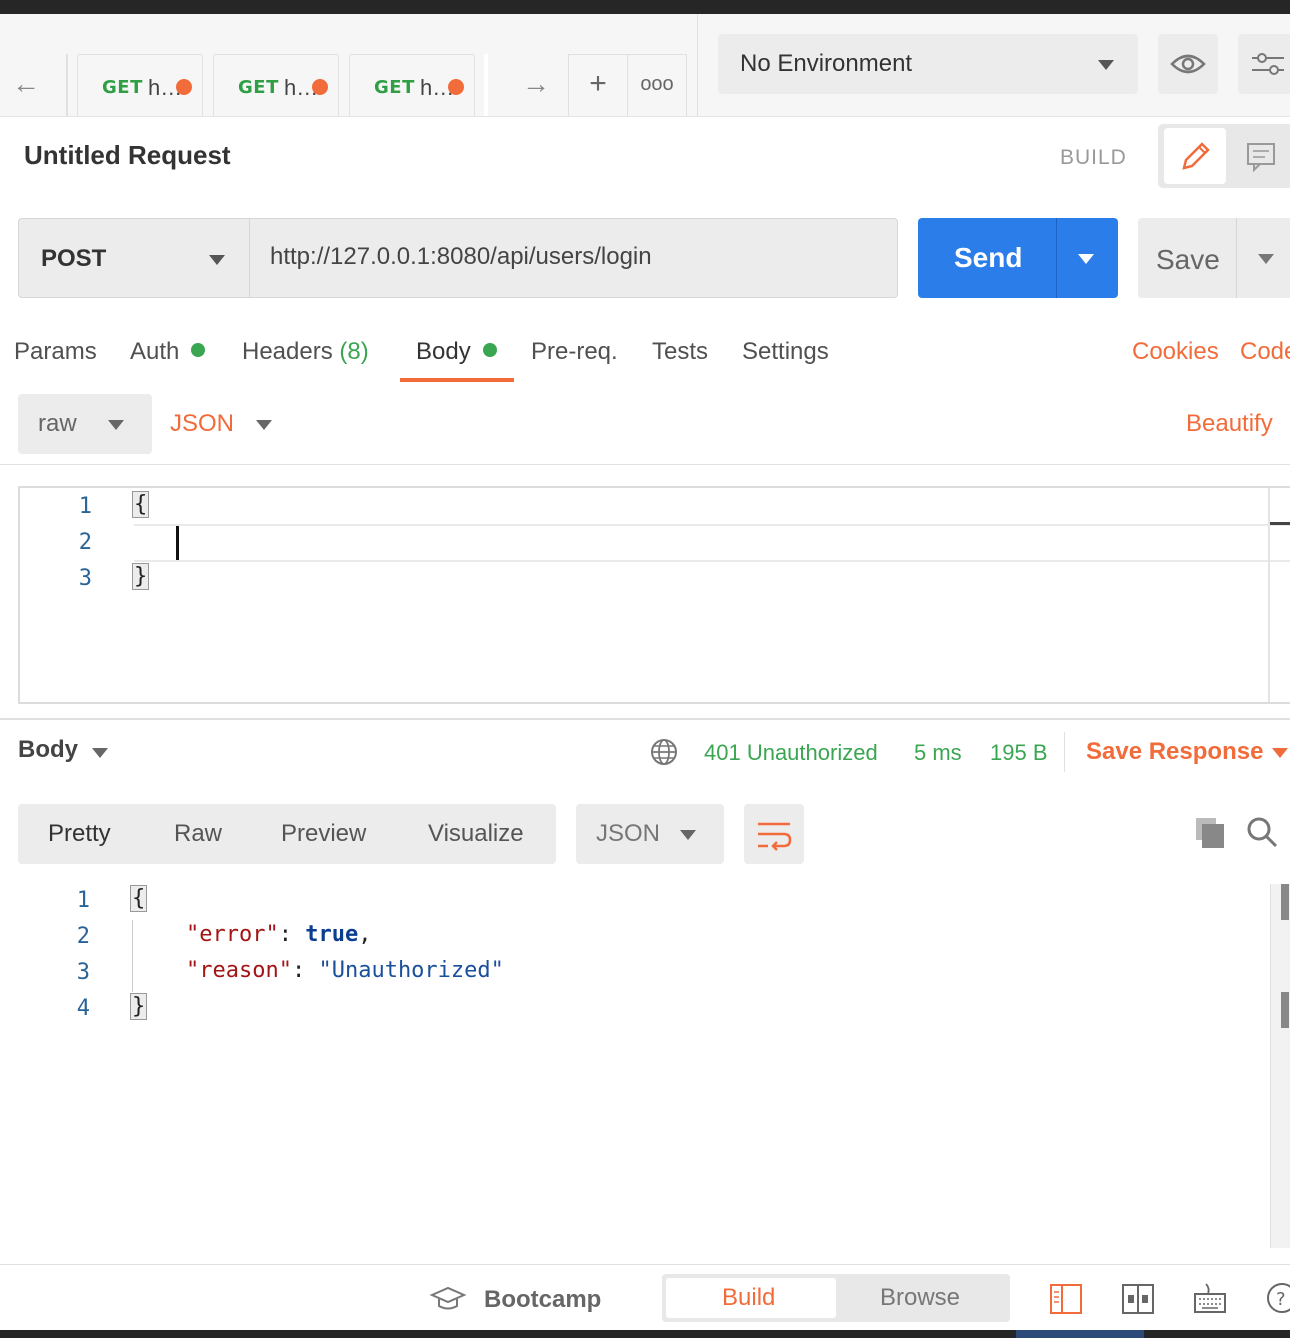 Image resolution: width=1290 pixels, height=1338 pixels. What do you see at coordinates (354, 351) in the screenshot?
I see `headers-count: (8)` at bounding box center [354, 351].